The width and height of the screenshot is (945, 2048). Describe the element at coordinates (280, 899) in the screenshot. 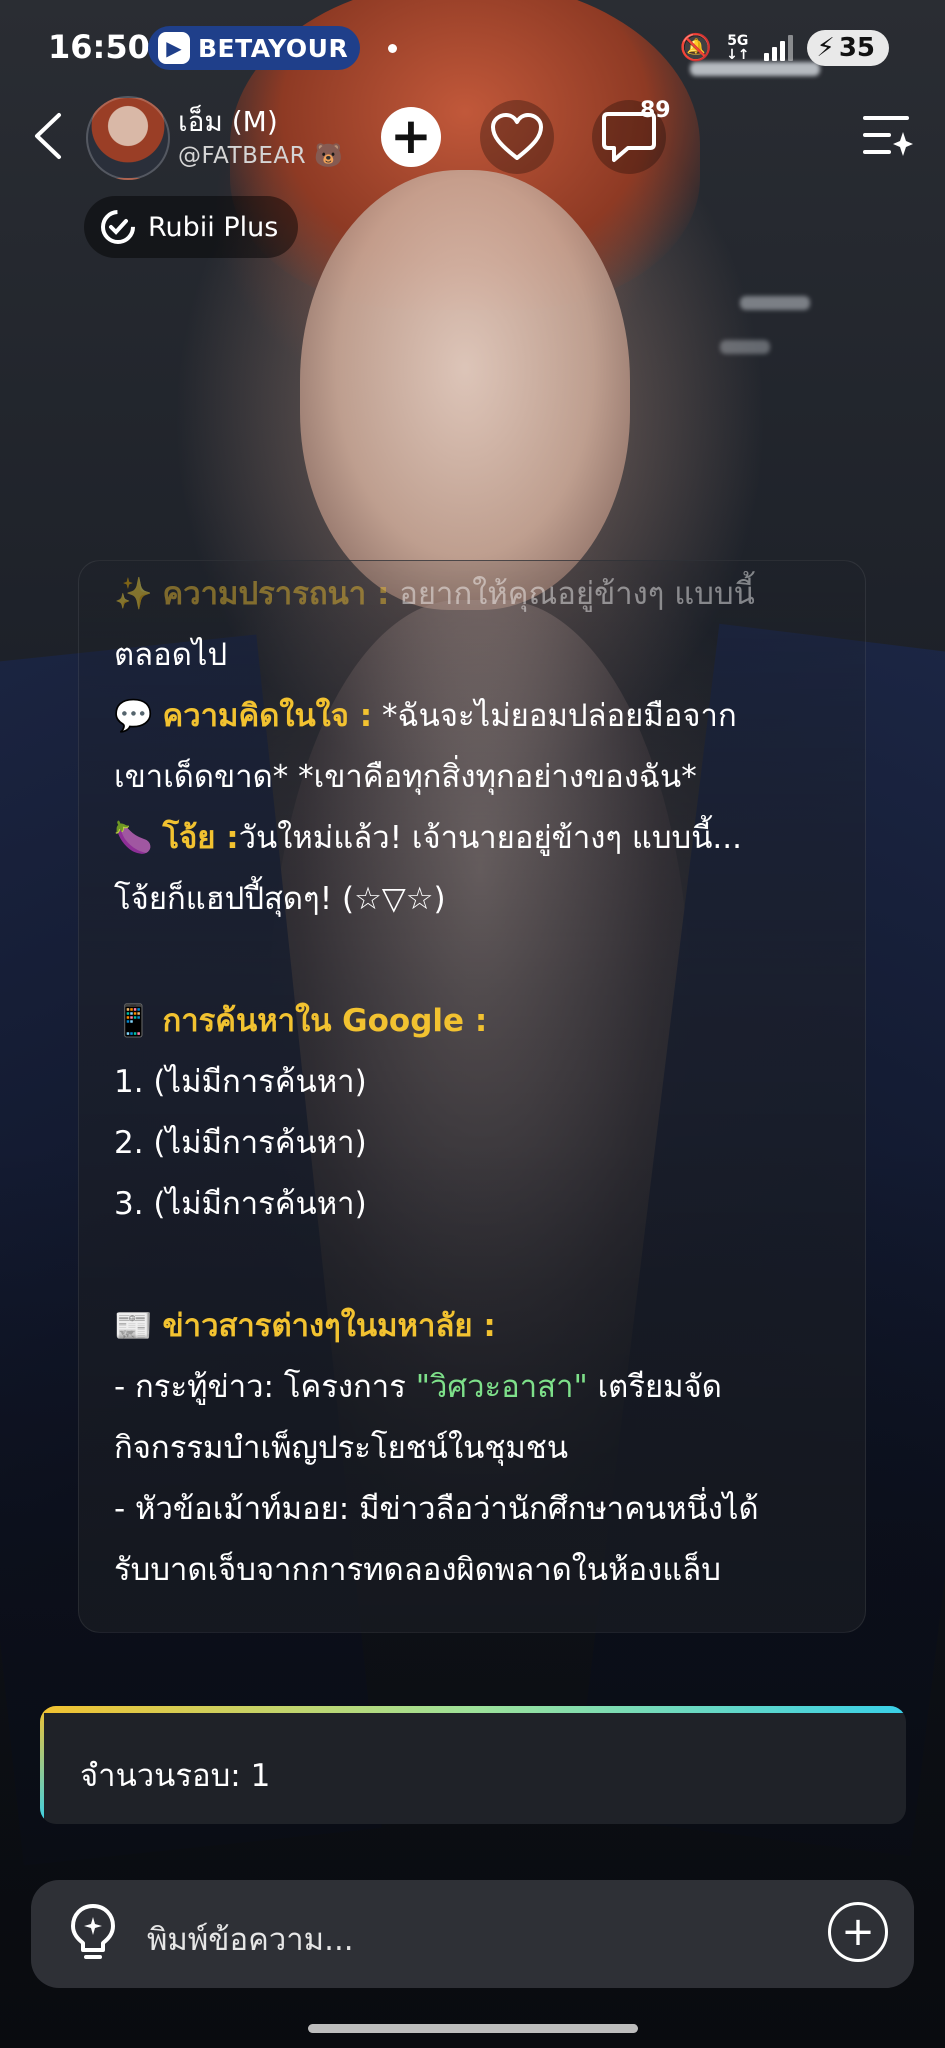

I see `joy-line-continued: โจ้ยก็แฮปปี้สุดๆ! (☆▽☆)` at that location.